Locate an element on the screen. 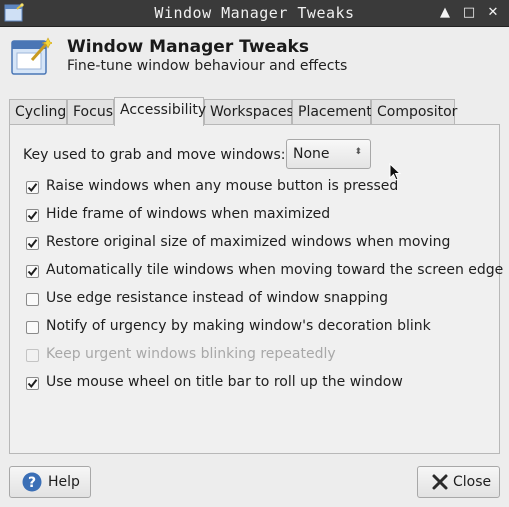  window-title: Window Manager Tweaks is located at coordinates (254, 13).